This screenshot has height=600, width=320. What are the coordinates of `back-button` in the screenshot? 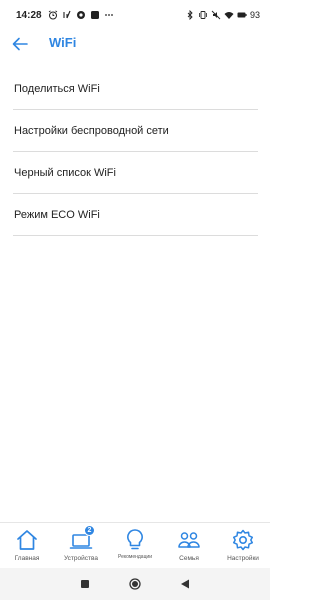 It's located at (20, 44).